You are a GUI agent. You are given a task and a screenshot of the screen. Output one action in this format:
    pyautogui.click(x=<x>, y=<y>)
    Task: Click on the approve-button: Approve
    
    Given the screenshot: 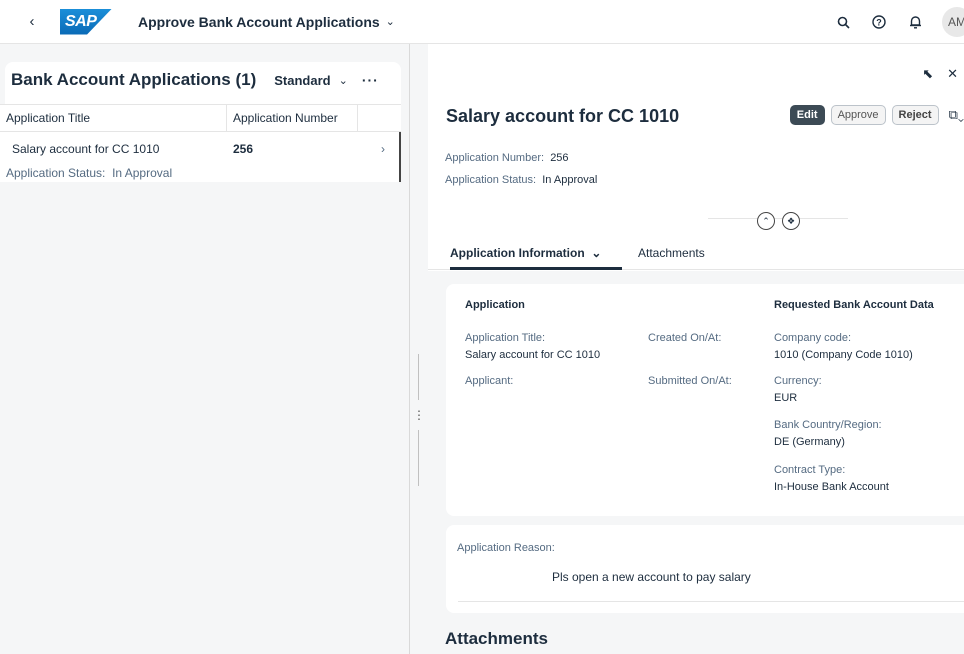 What is the action you would take?
    pyautogui.click(x=858, y=115)
    